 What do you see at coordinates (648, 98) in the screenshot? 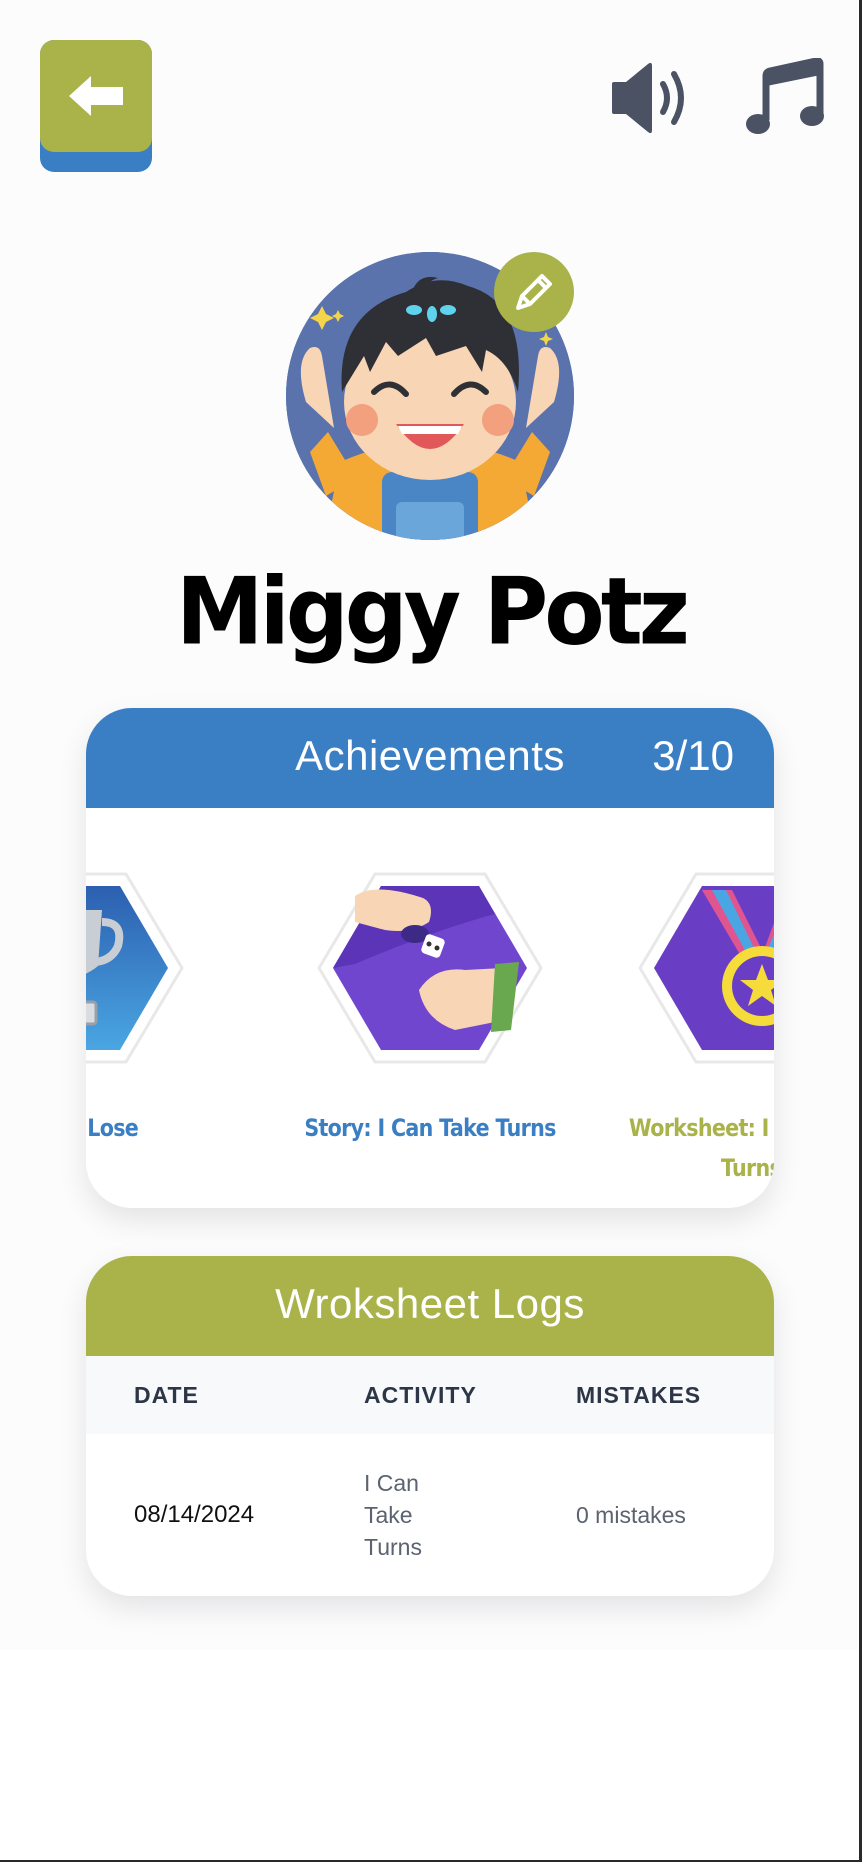
I see `speaker-volume-icon` at bounding box center [648, 98].